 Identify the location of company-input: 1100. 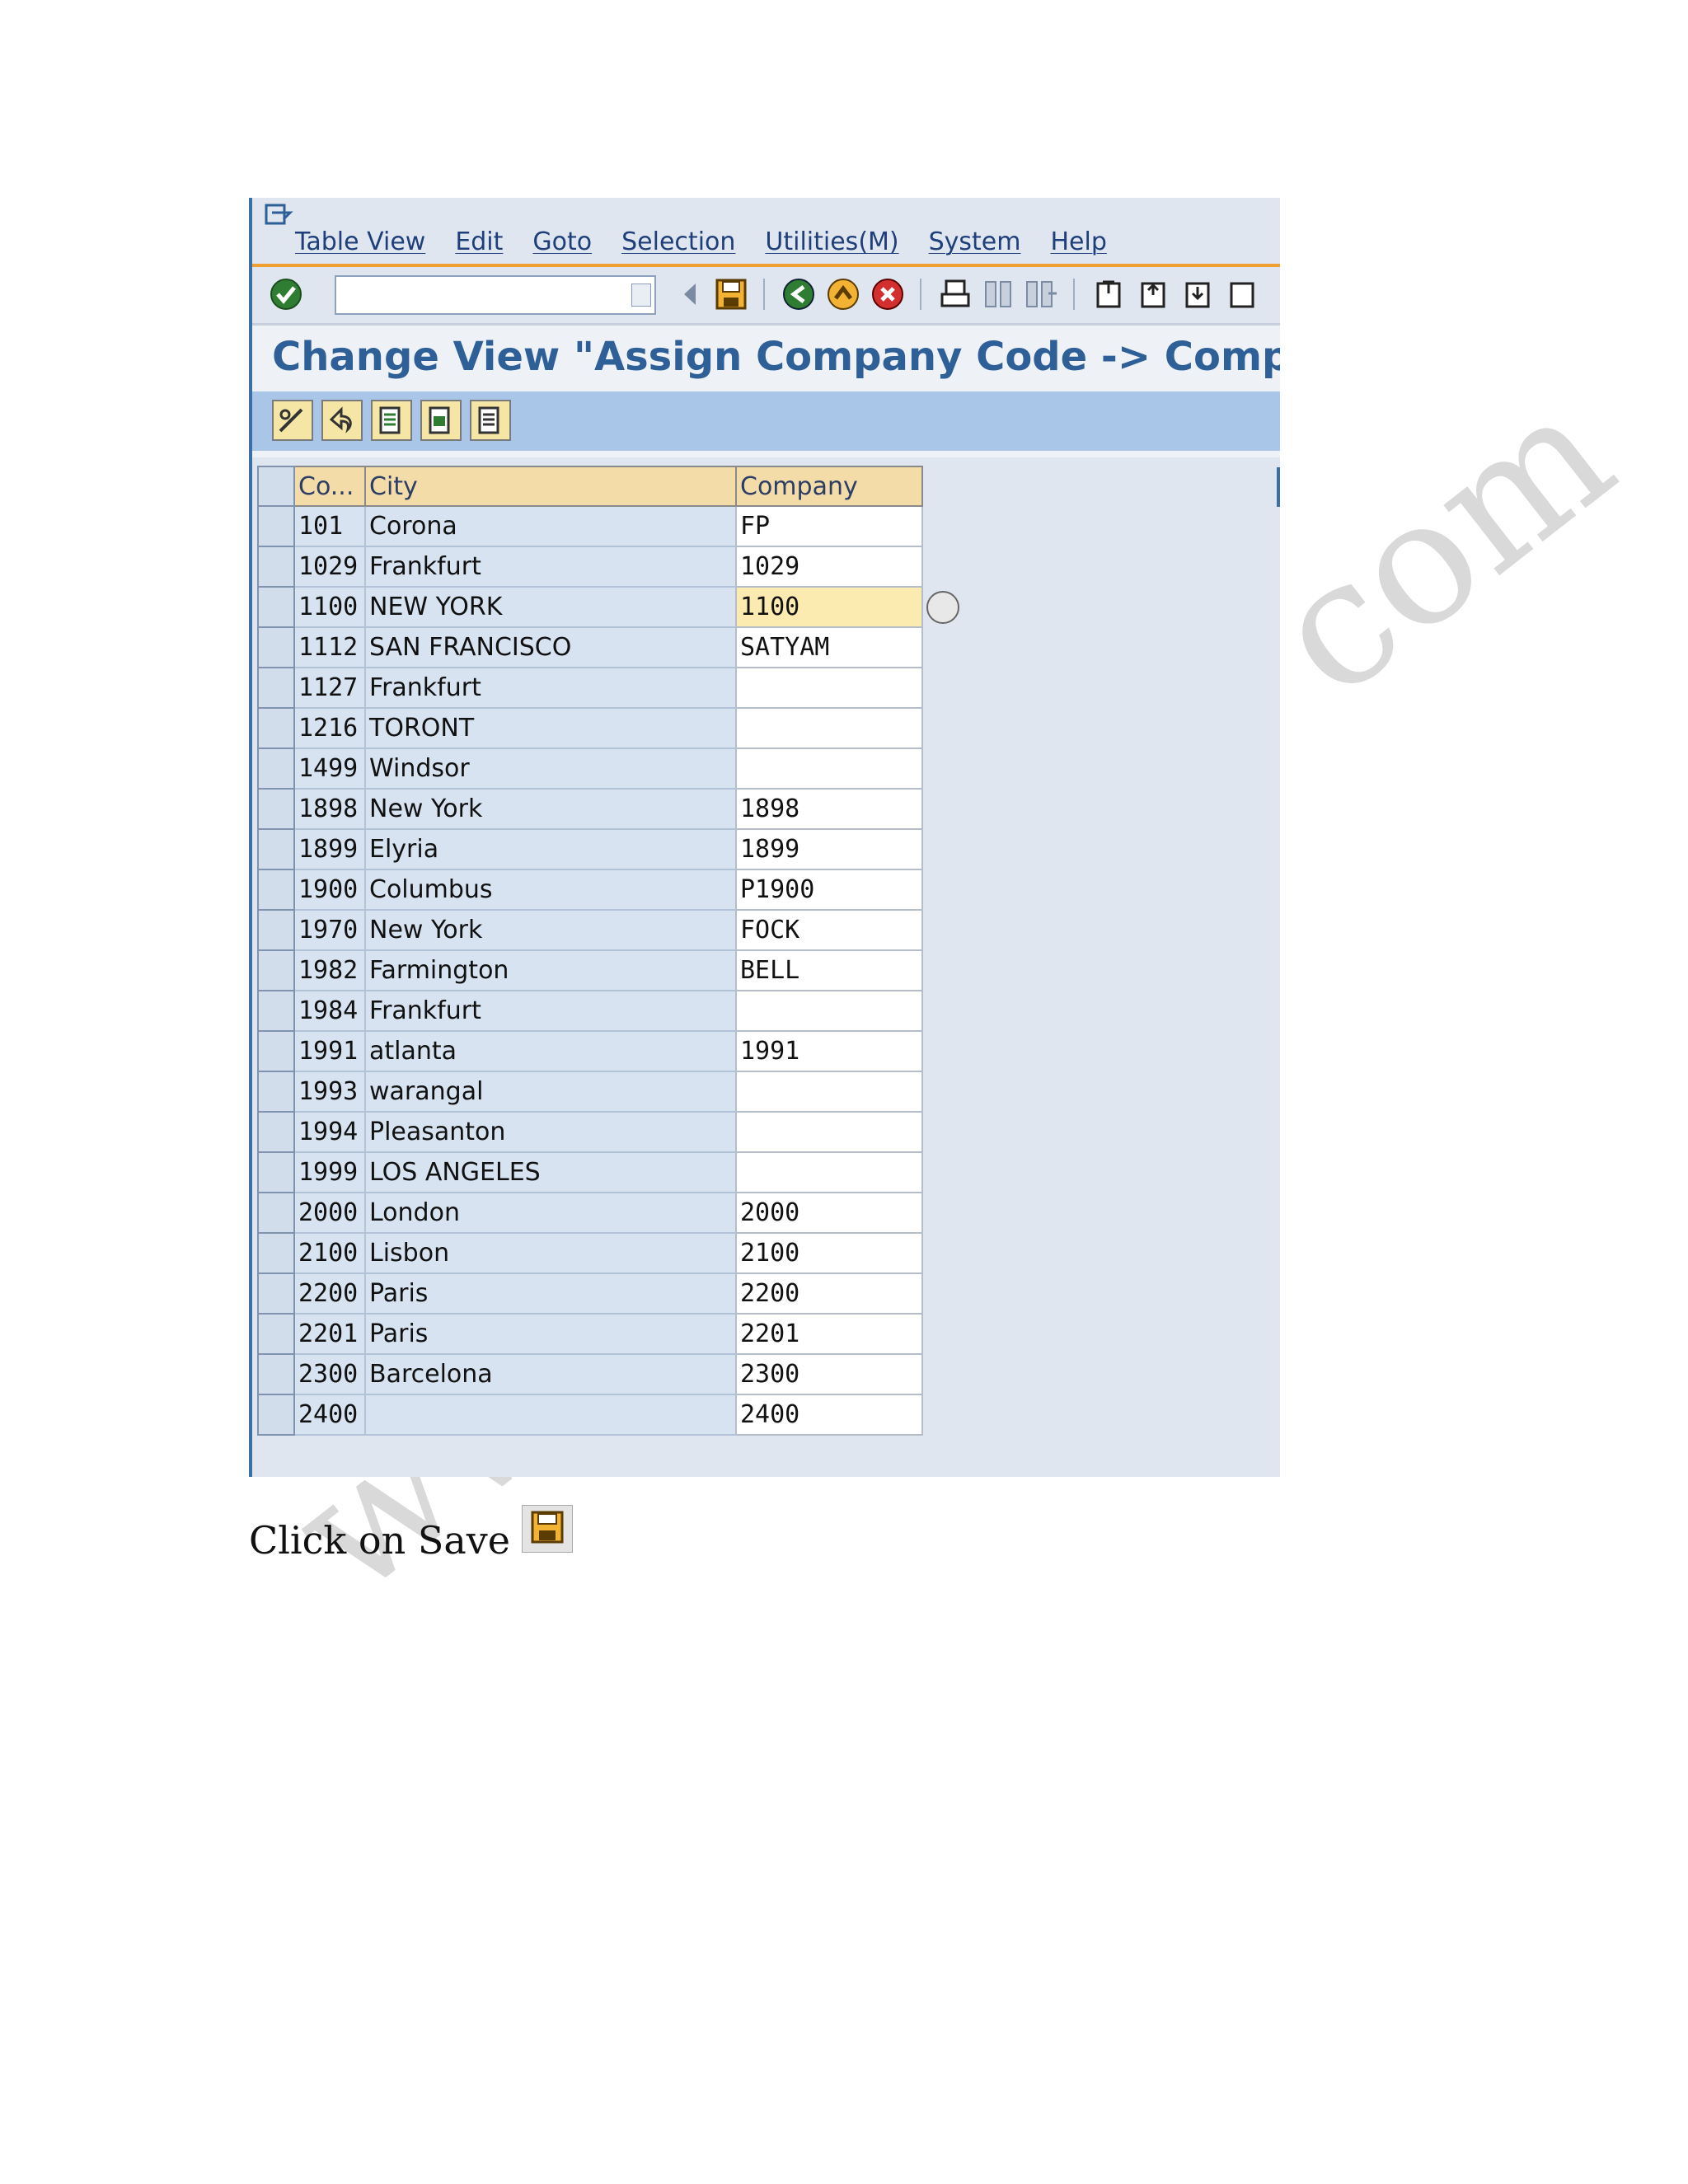
(847, 607).